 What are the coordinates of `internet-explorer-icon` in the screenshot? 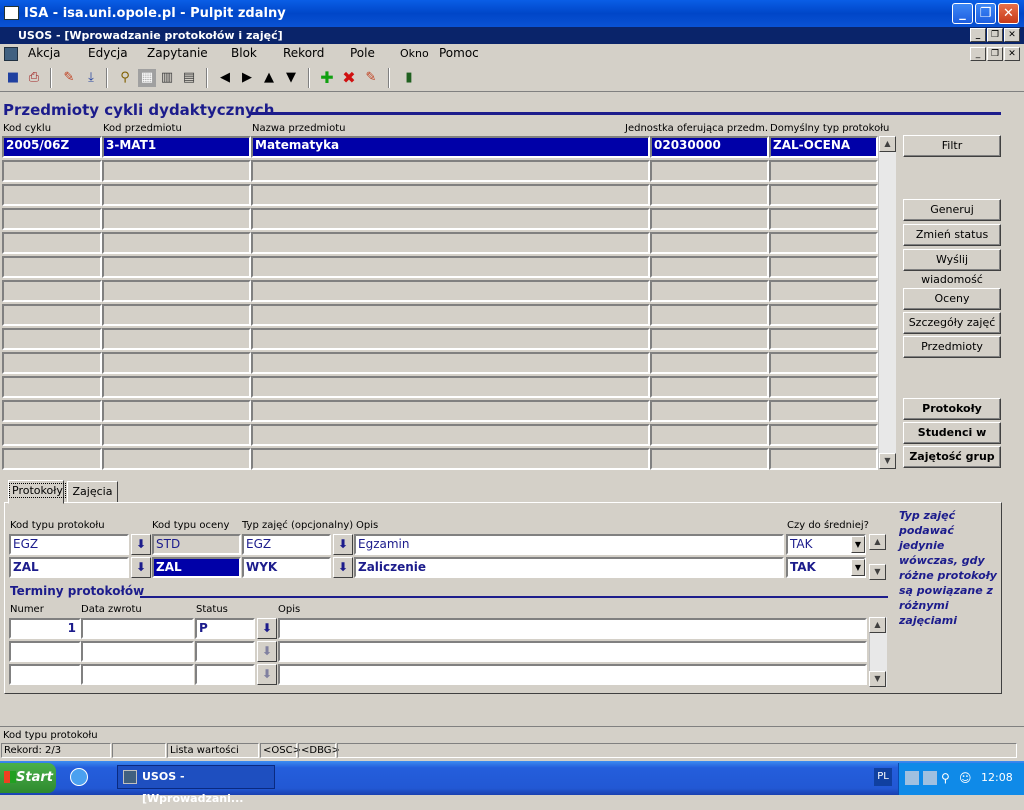 It's located at (79, 777).